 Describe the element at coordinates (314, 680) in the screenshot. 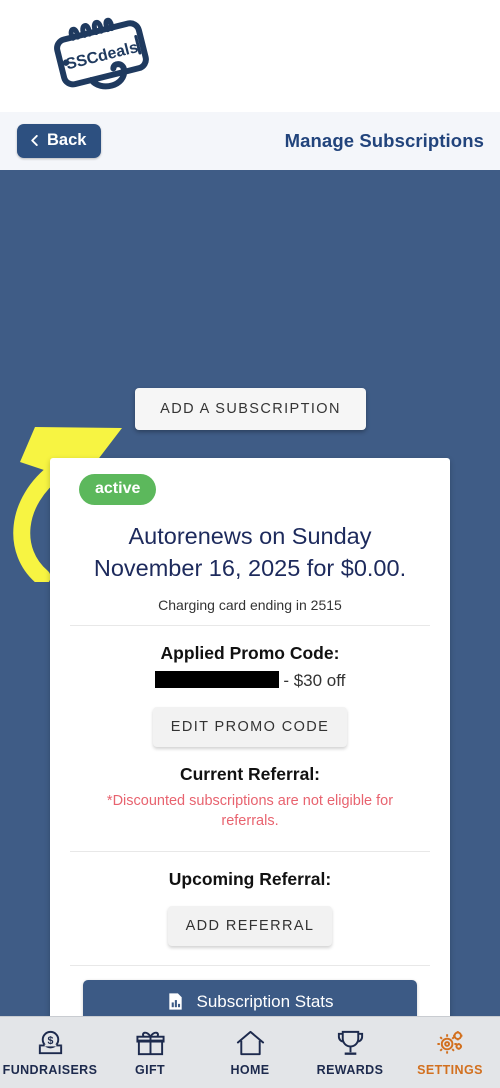

I see `promo-discount-text: - $30 off` at that location.